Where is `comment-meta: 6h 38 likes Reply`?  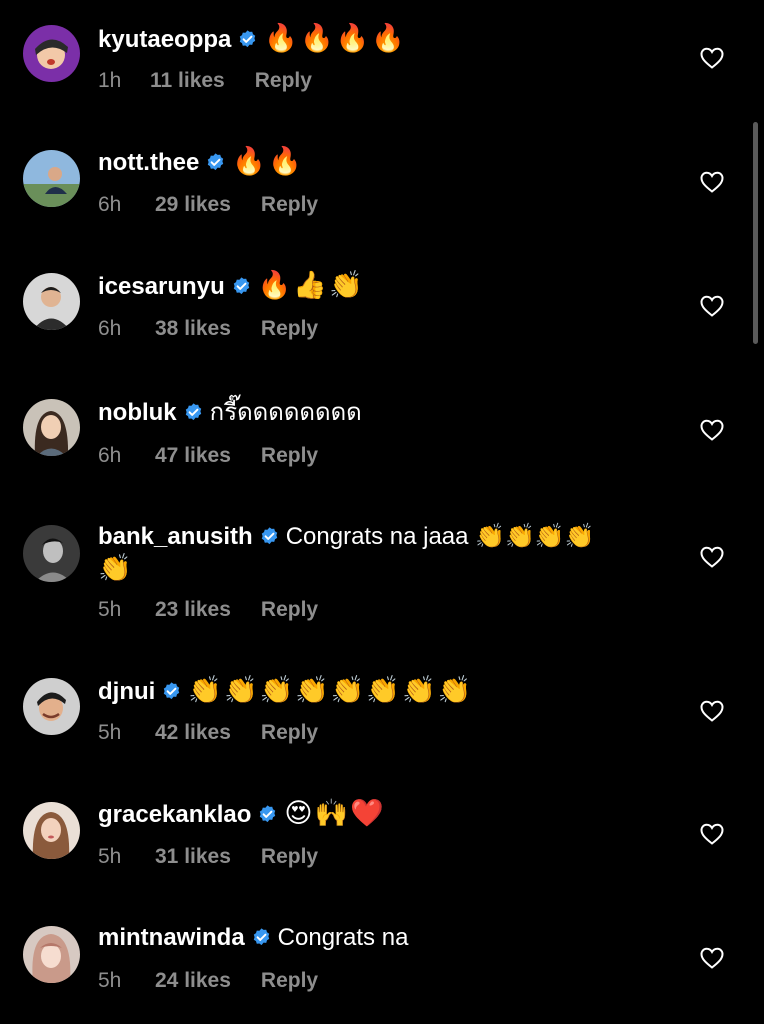 comment-meta: 6h 38 likes Reply is located at coordinates (208, 329).